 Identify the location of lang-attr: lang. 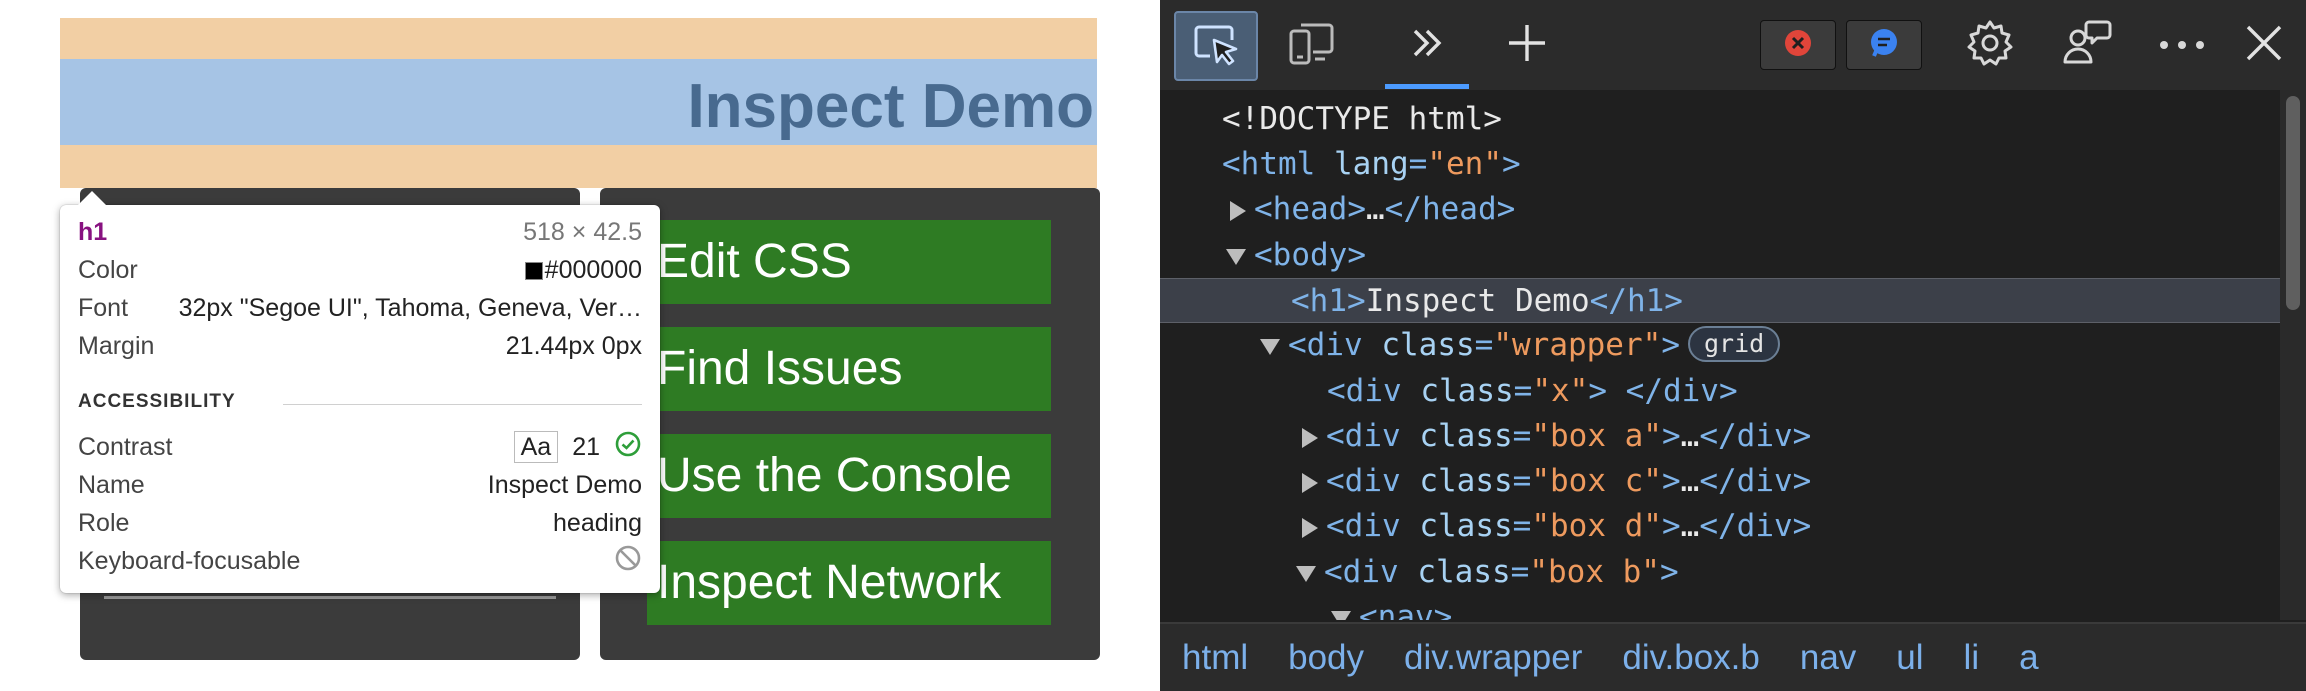
(1371, 164).